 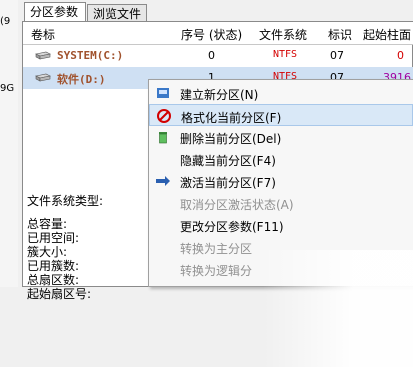 I want to click on menu-item-activate: 激活当前分区(F7), so click(x=281, y=181).